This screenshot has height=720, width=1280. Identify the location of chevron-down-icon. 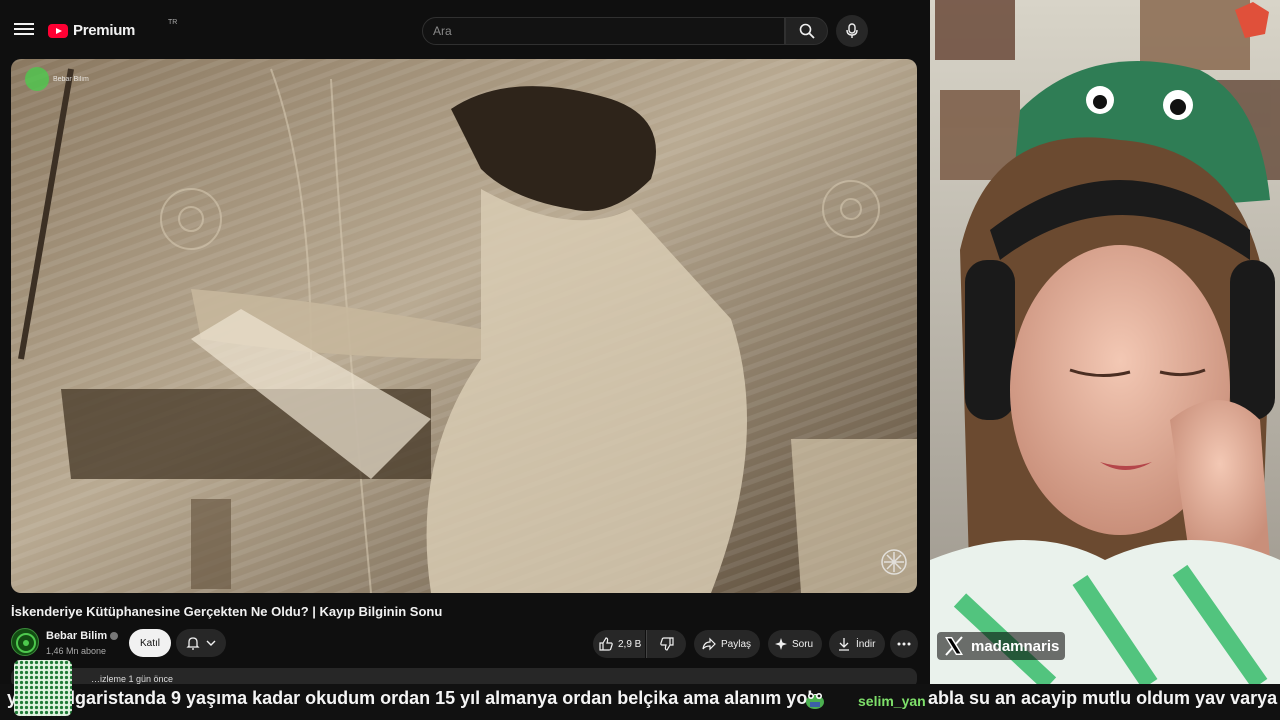
(211, 643).